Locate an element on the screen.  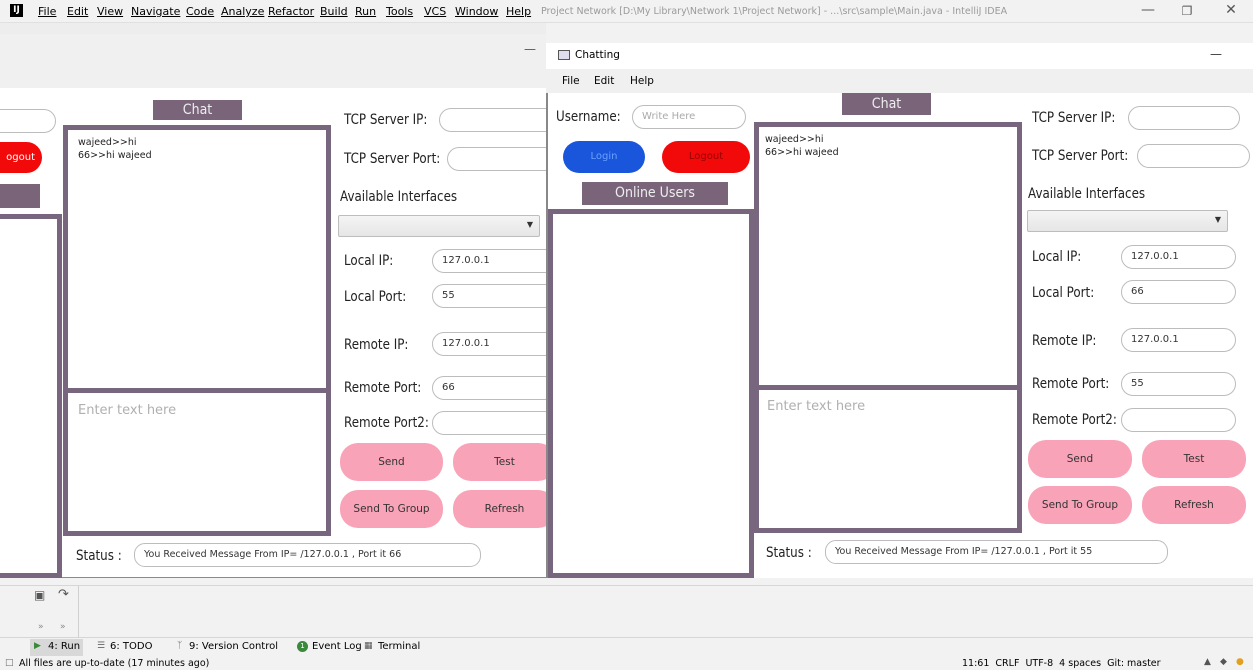
input-placeholder: Enter text here is located at coordinates (816, 406).